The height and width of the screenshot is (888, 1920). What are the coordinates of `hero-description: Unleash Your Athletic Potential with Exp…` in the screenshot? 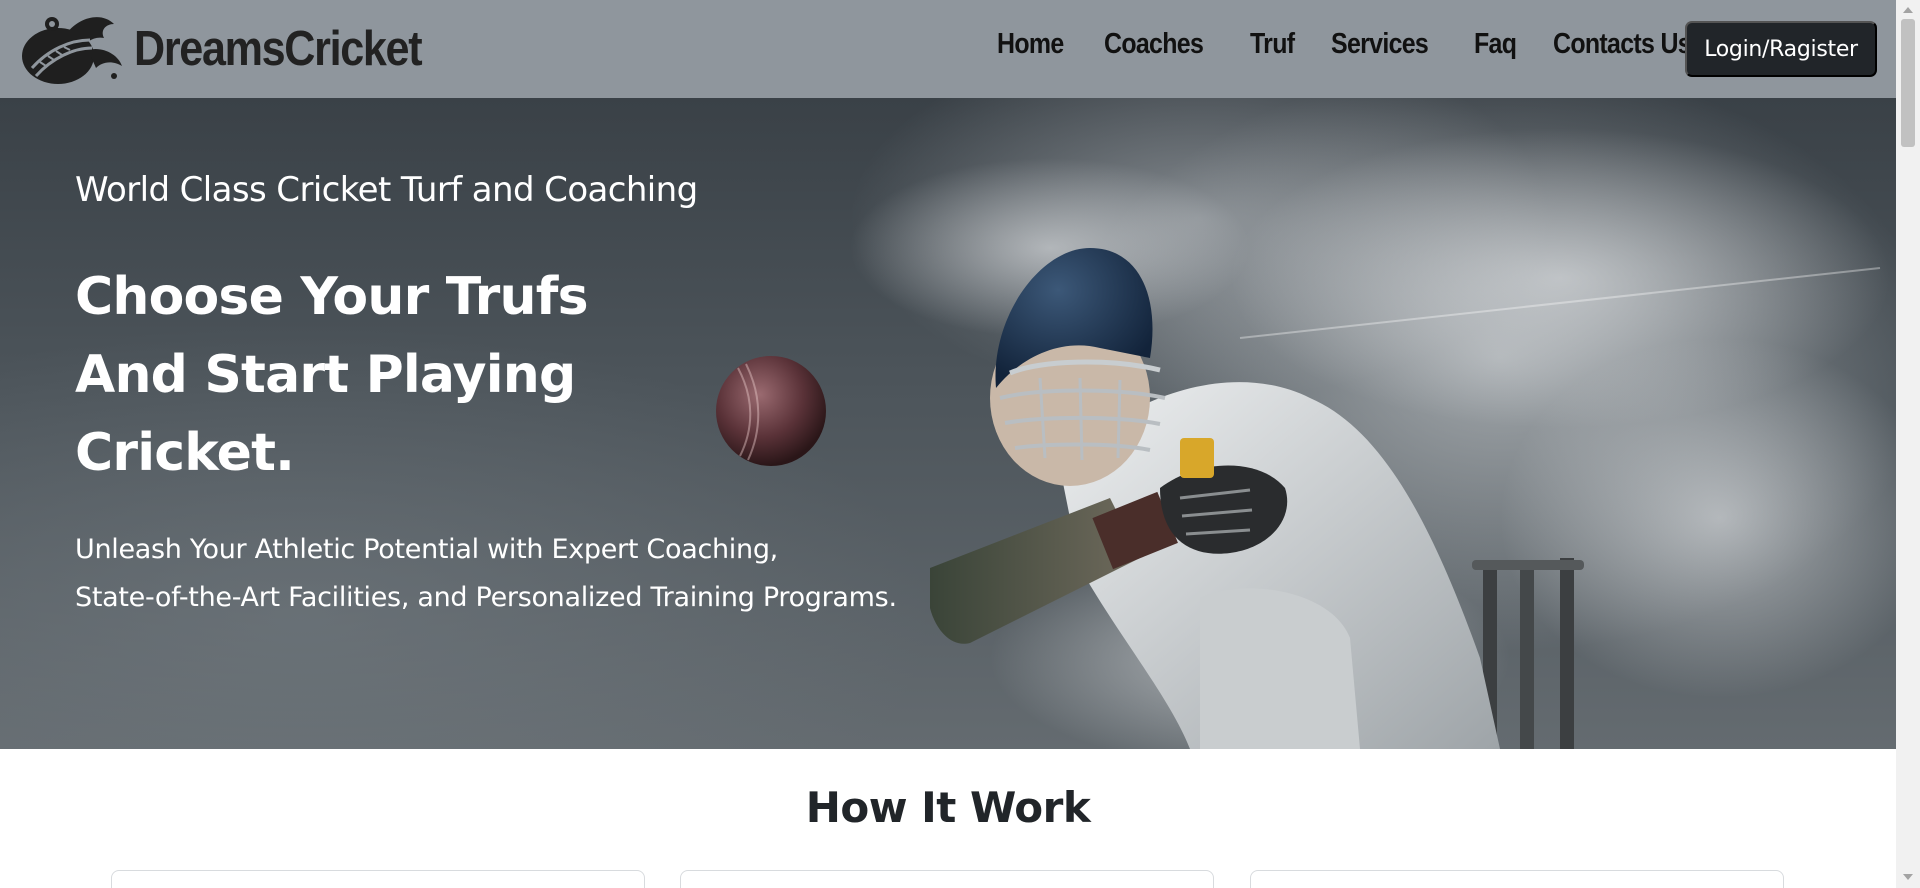 It's located at (486, 574).